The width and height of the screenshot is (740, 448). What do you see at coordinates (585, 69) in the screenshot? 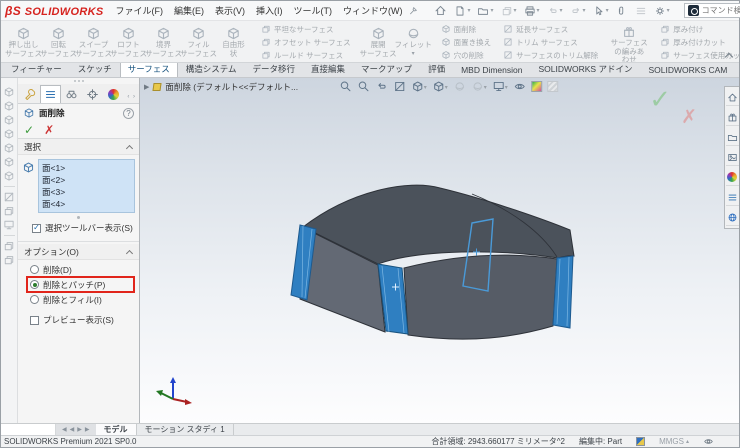
I see `command-tab: SOLIDWORKS アドイン` at bounding box center [585, 69].